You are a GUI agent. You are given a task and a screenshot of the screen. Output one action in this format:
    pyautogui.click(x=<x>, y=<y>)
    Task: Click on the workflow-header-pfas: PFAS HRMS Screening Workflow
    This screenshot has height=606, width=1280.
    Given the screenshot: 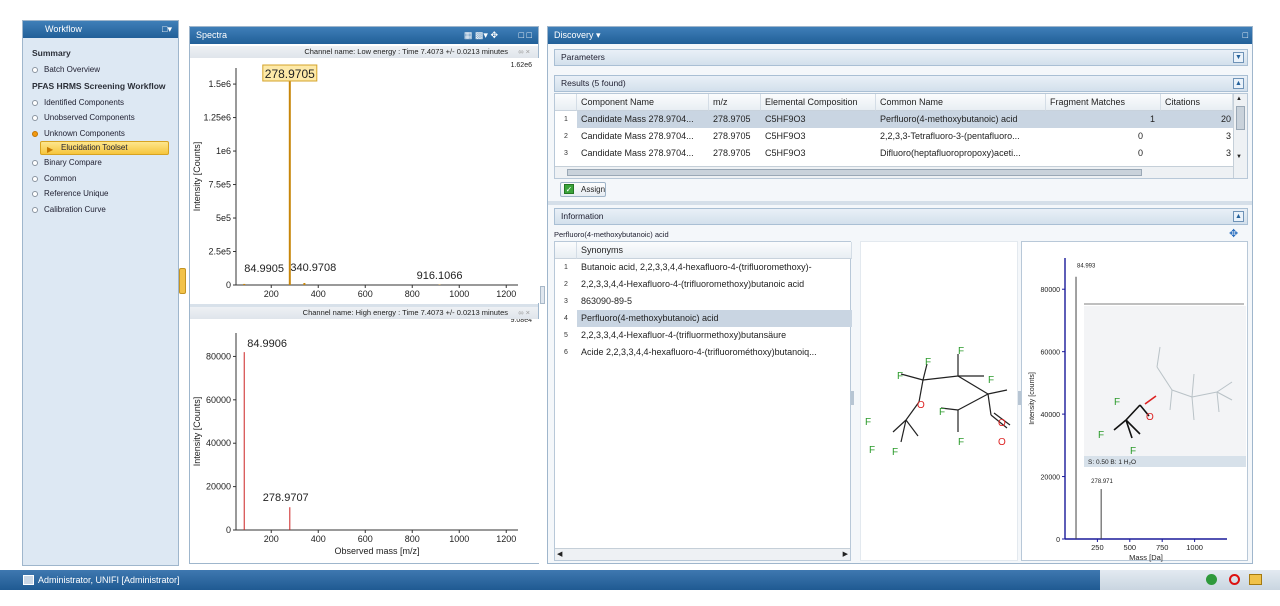 What is the action you would take?
    pyautogui.click(x=100, y=86)
    